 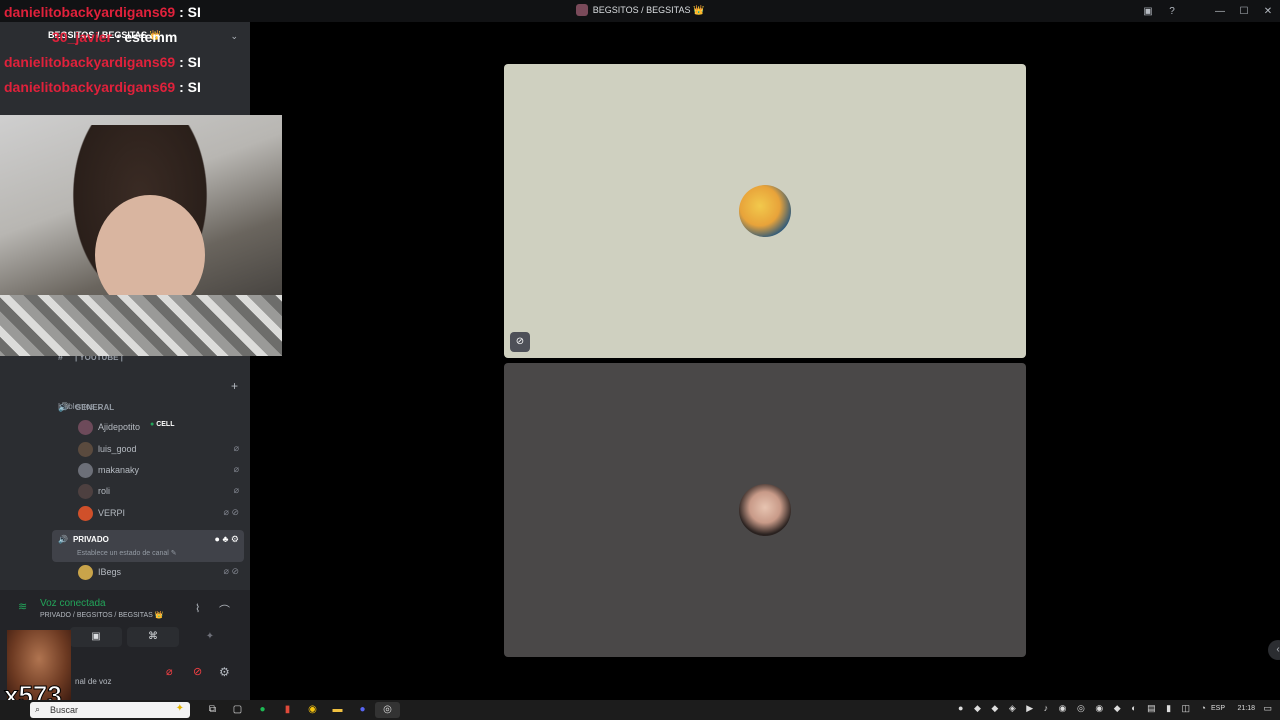 What do you see at coordinates (287, 710) in the screenshot?
I see `app-icon: ▮` at bounding box center [287, 710].